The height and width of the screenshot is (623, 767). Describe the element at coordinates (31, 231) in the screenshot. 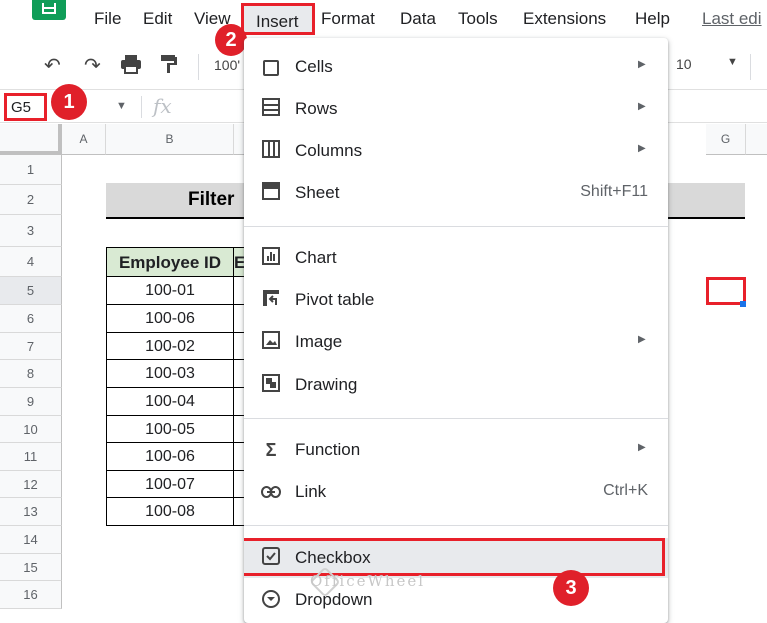

I see `row-header-3: 3` at that location.